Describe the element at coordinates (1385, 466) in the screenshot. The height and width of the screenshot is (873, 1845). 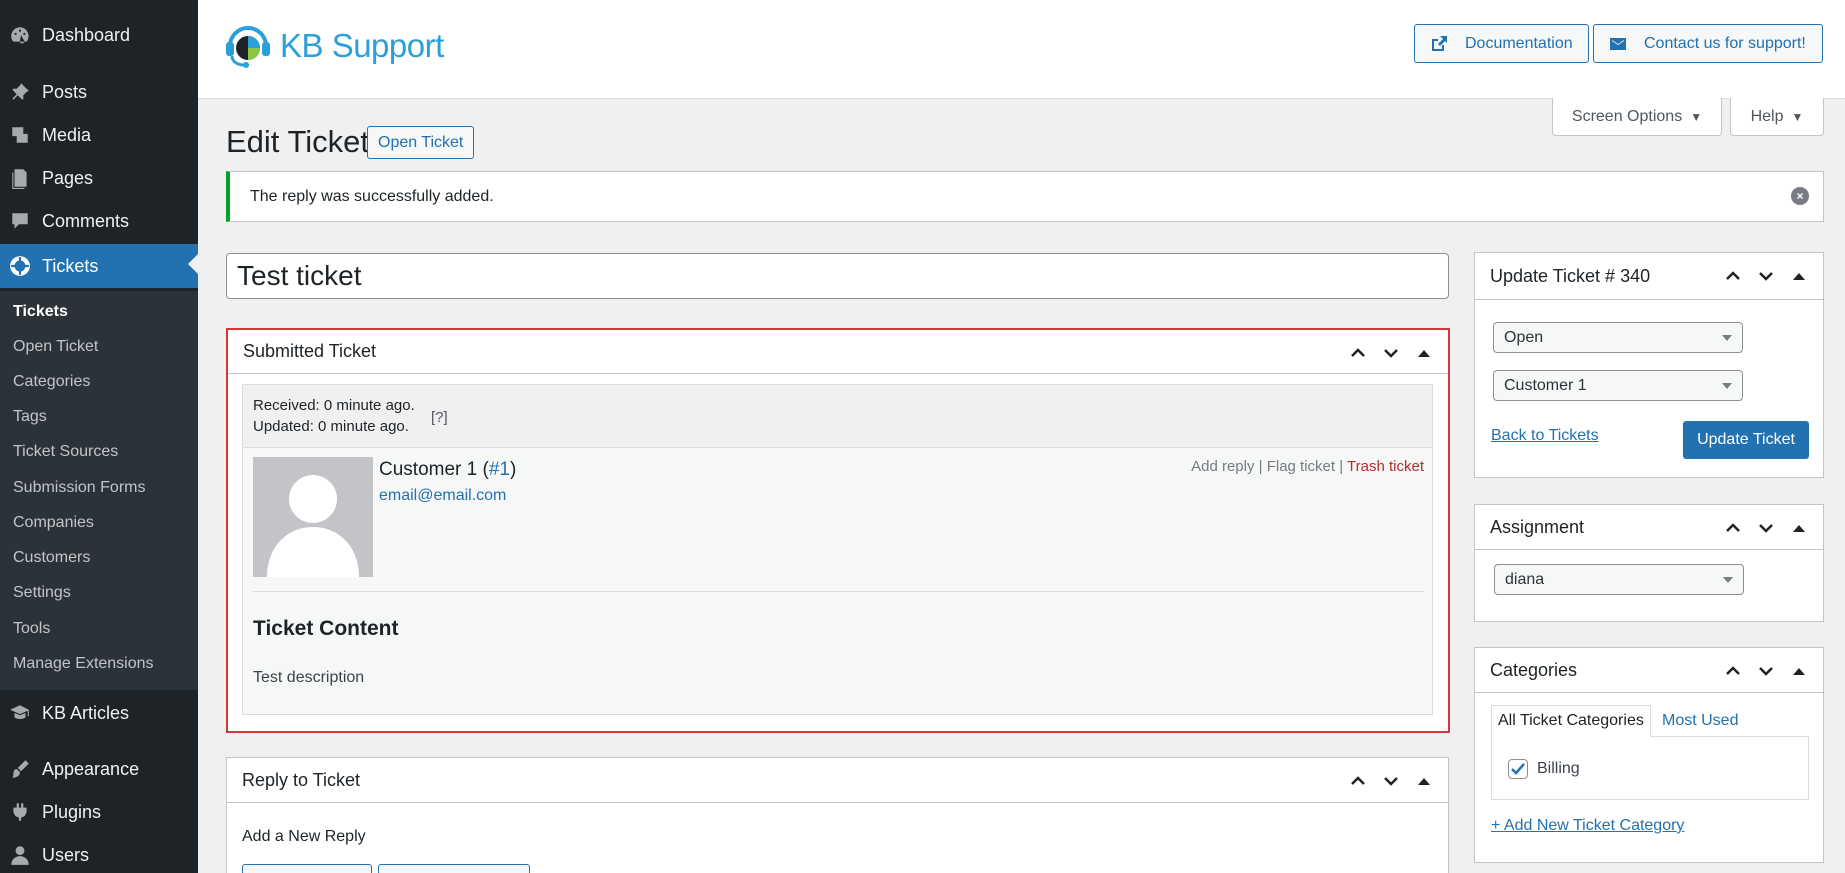
I see `trash-ticket-link: Trash ticket` at that location.